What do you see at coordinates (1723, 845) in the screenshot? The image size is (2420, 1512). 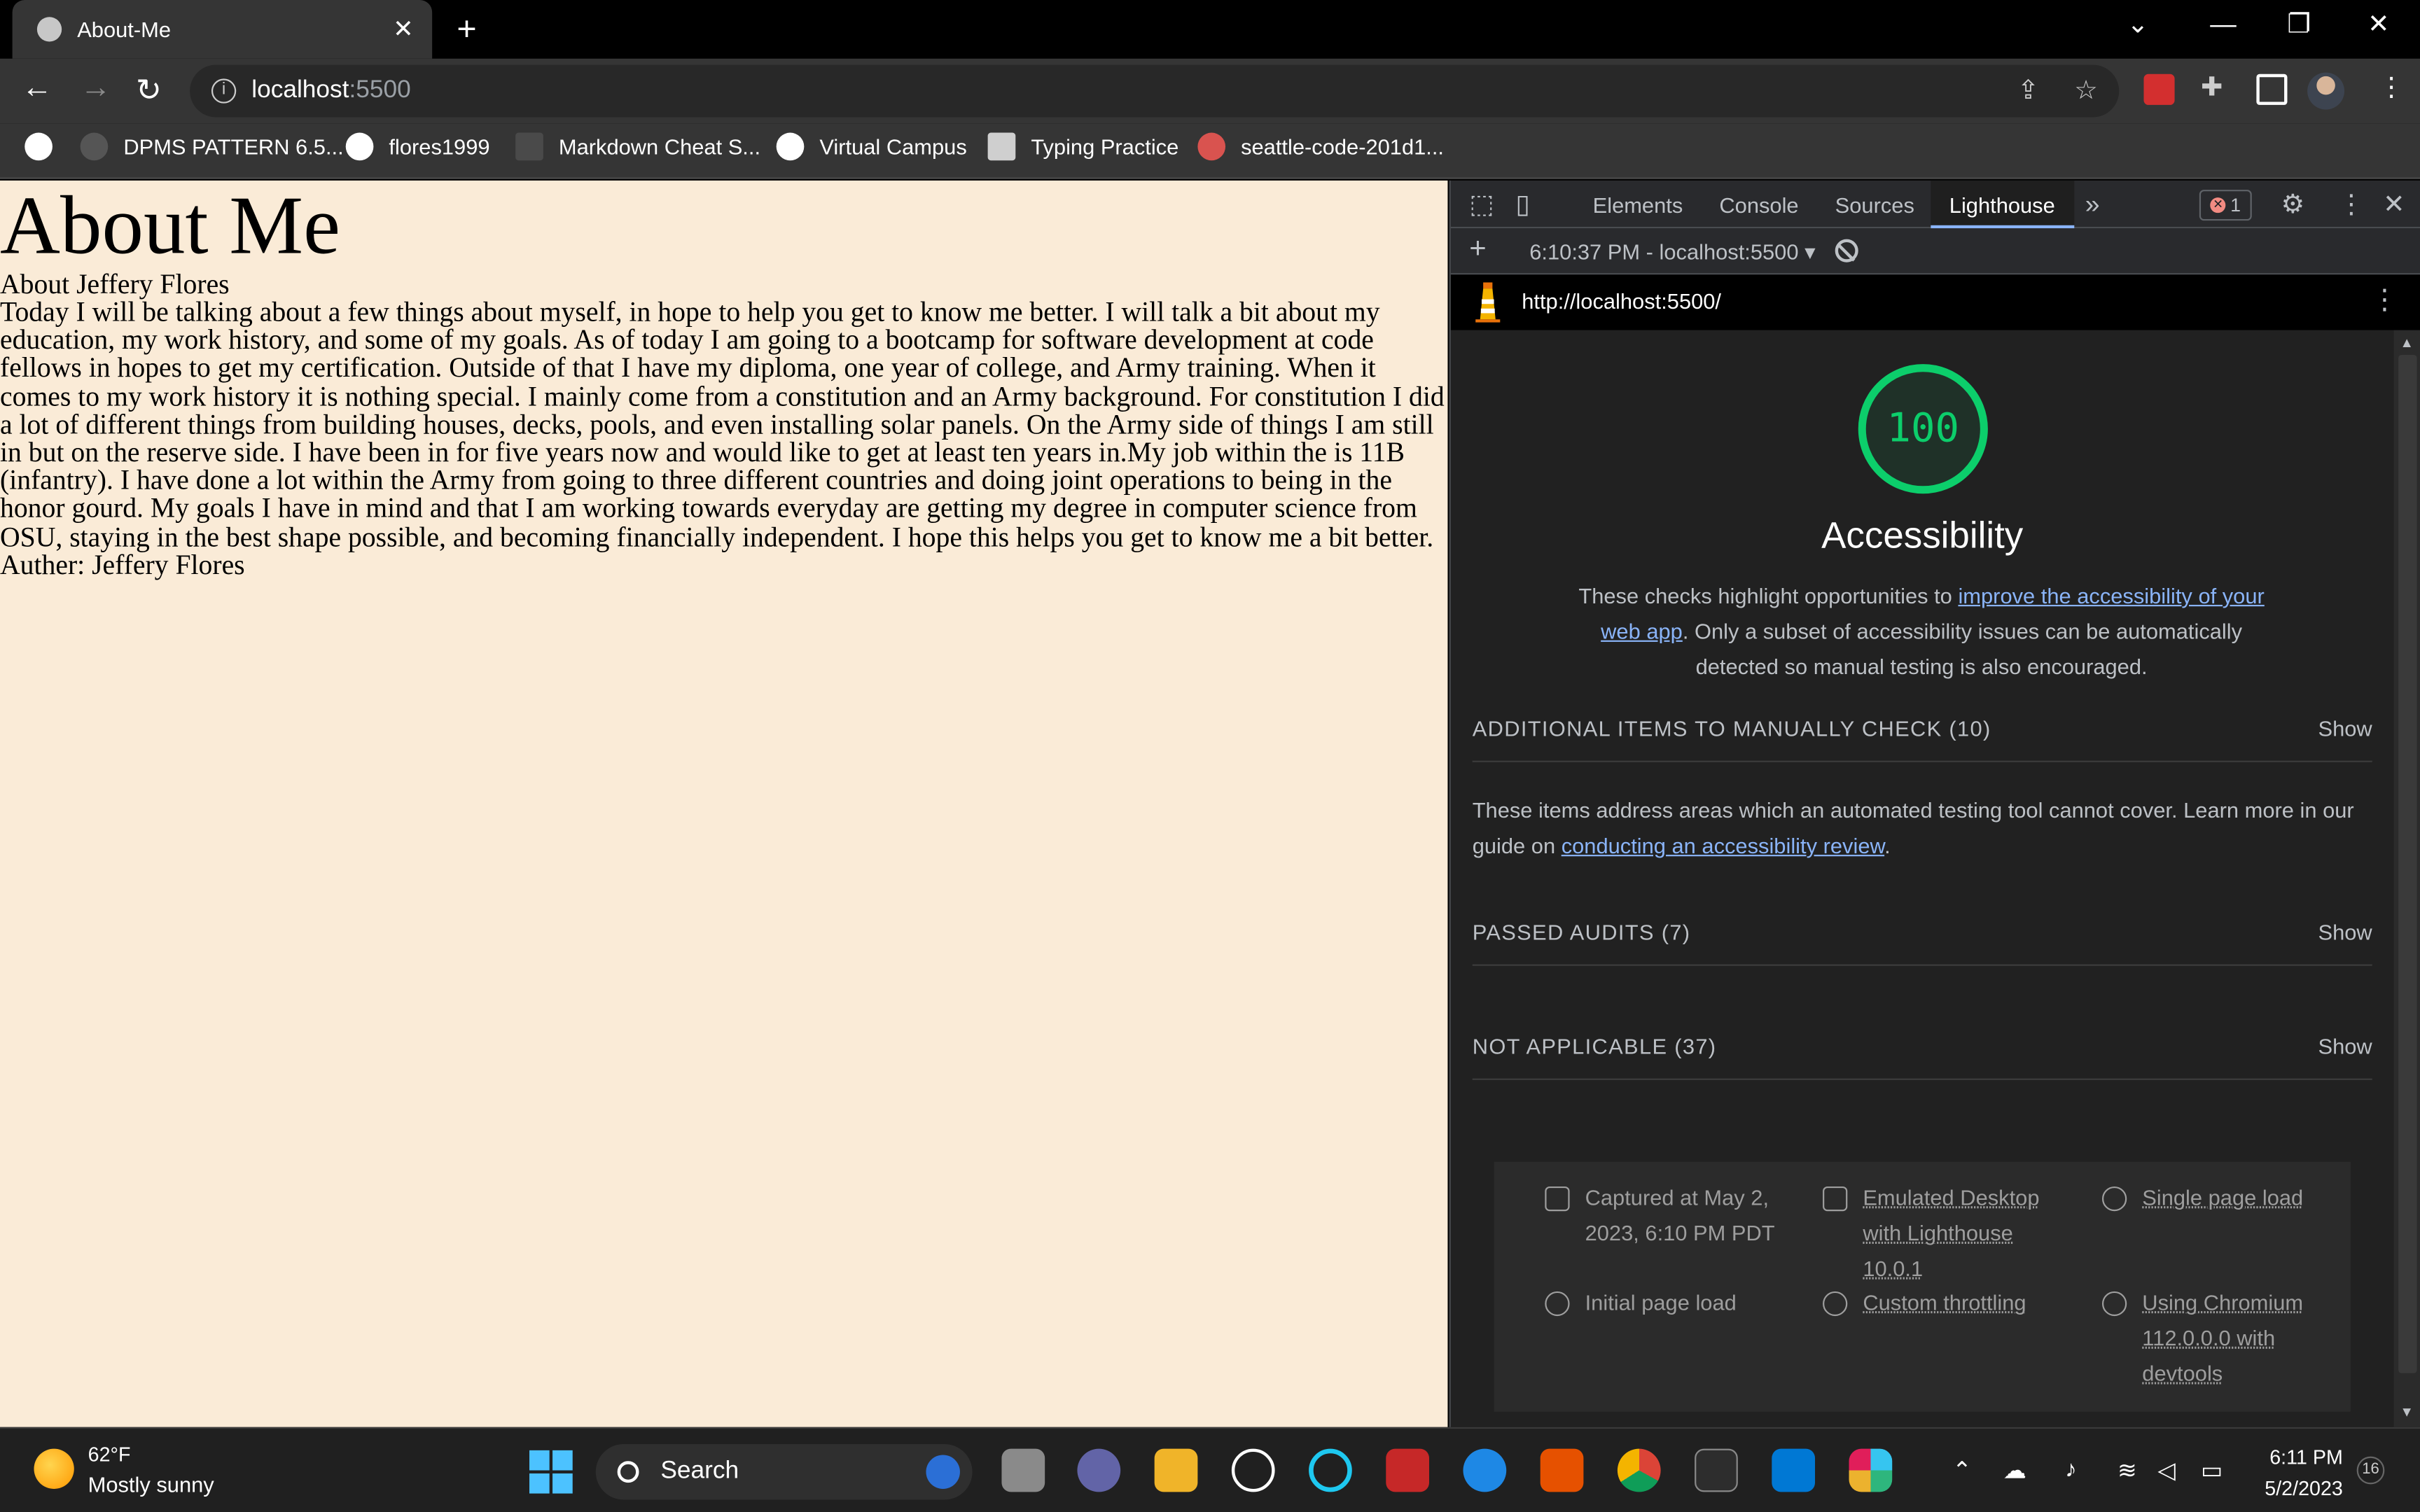 I see `accessibility-review-link: conducting an accessibility review` at bounding box center [1723, 845].